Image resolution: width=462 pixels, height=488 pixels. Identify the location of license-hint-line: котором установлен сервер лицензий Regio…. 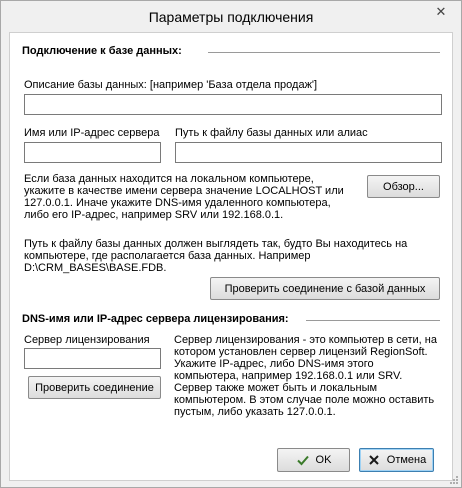
(301, 352).